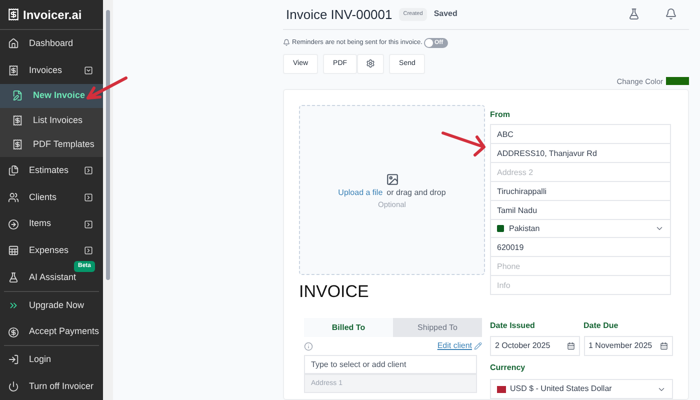 The height and width of the screenshot is (400, 700). What do you see at coordinates (58, 120) in the screenshot?
I see `item-label: List Invoices` at bounding box center [58, 120].